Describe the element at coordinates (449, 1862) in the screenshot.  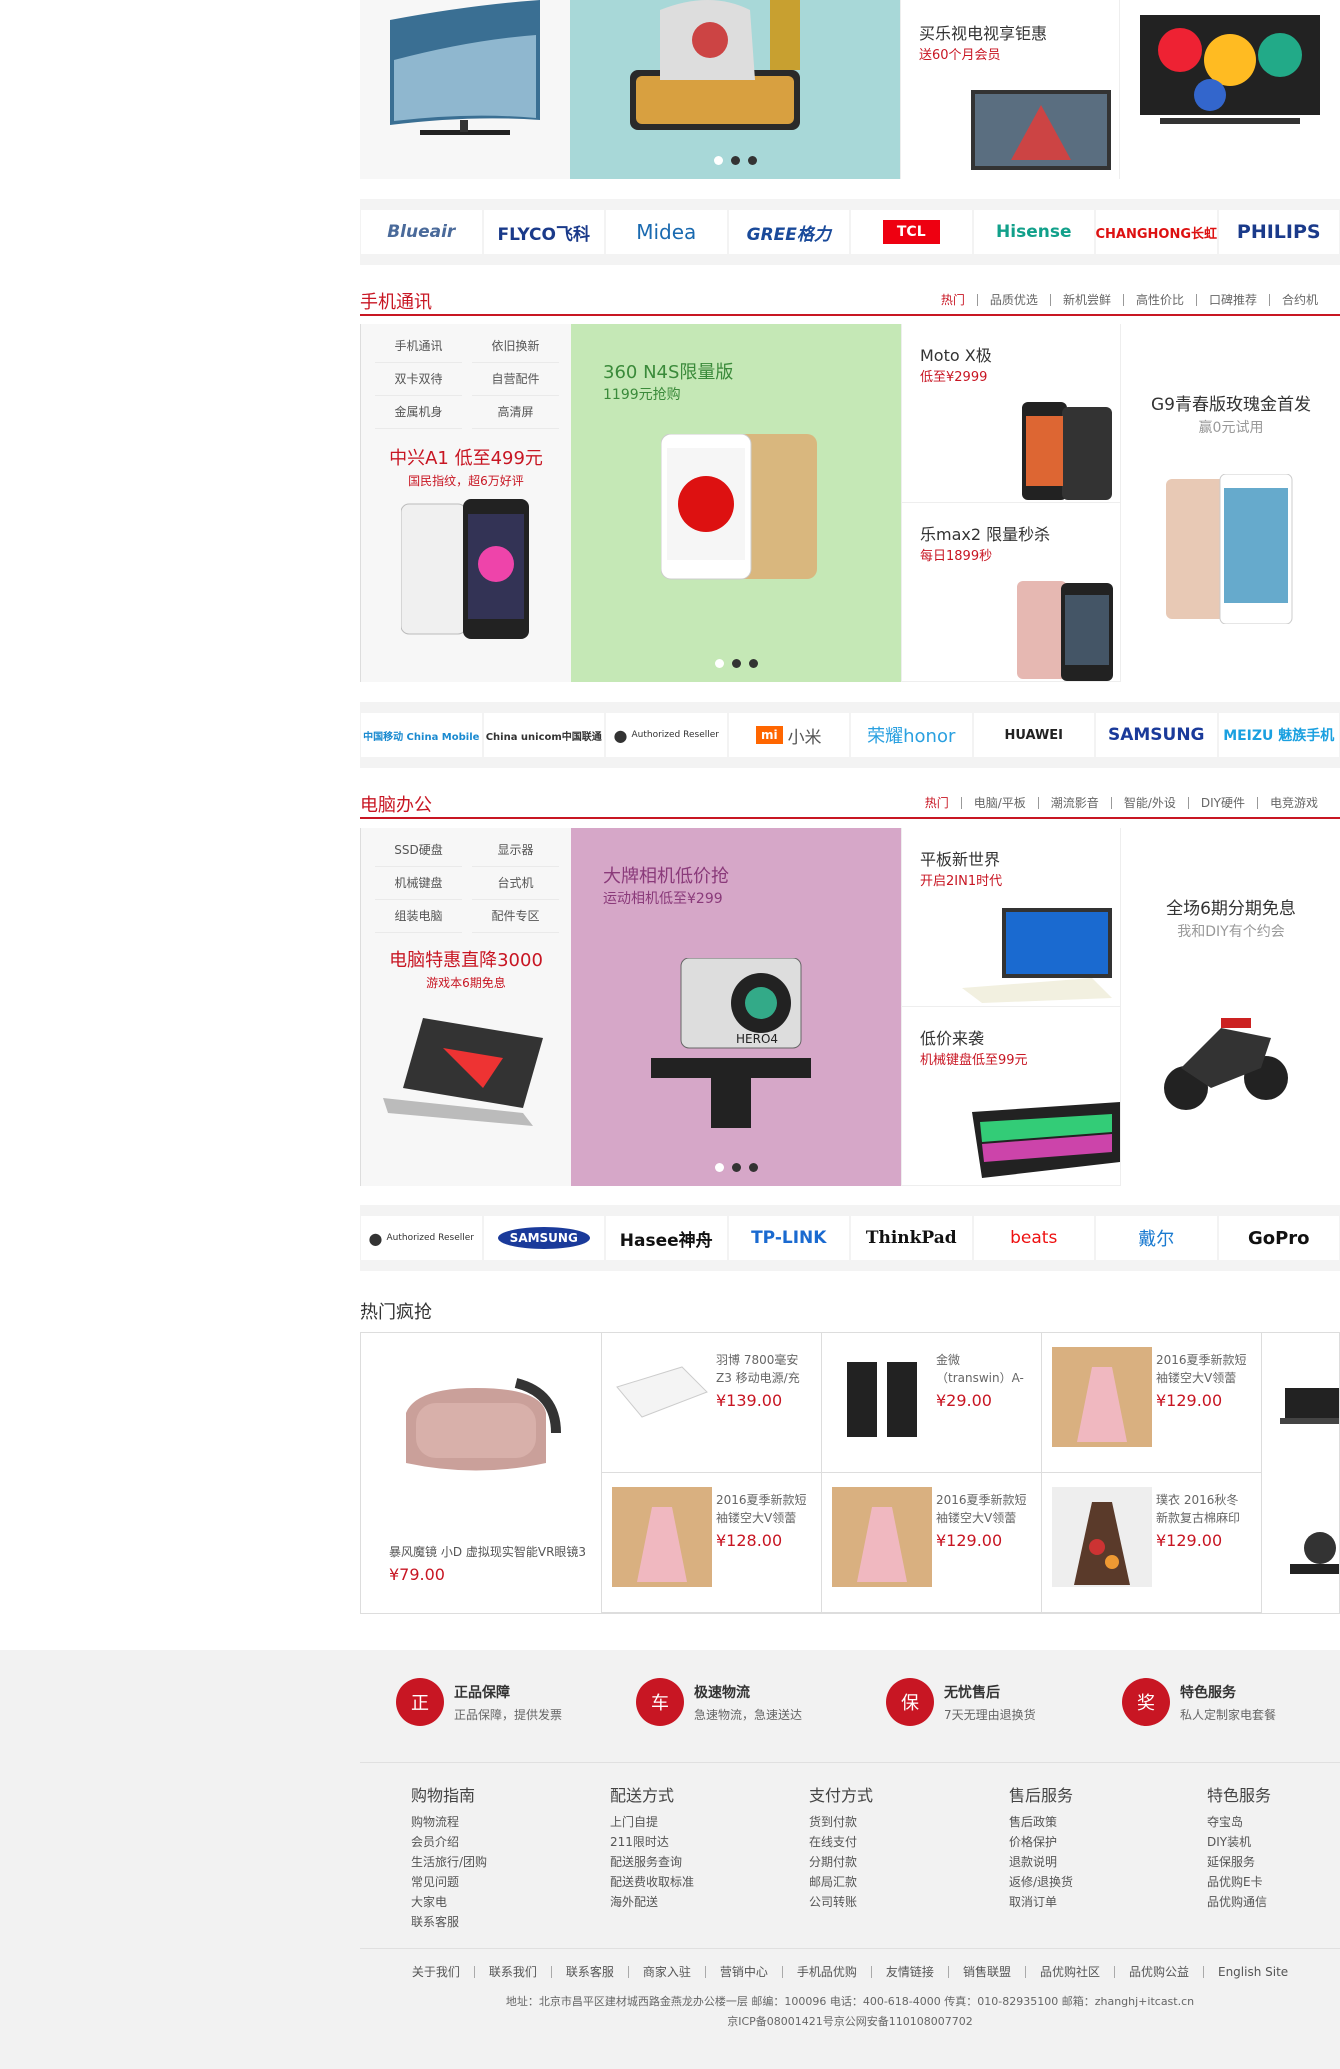
I see `footer-link: 生活旅行/团购` at that location.